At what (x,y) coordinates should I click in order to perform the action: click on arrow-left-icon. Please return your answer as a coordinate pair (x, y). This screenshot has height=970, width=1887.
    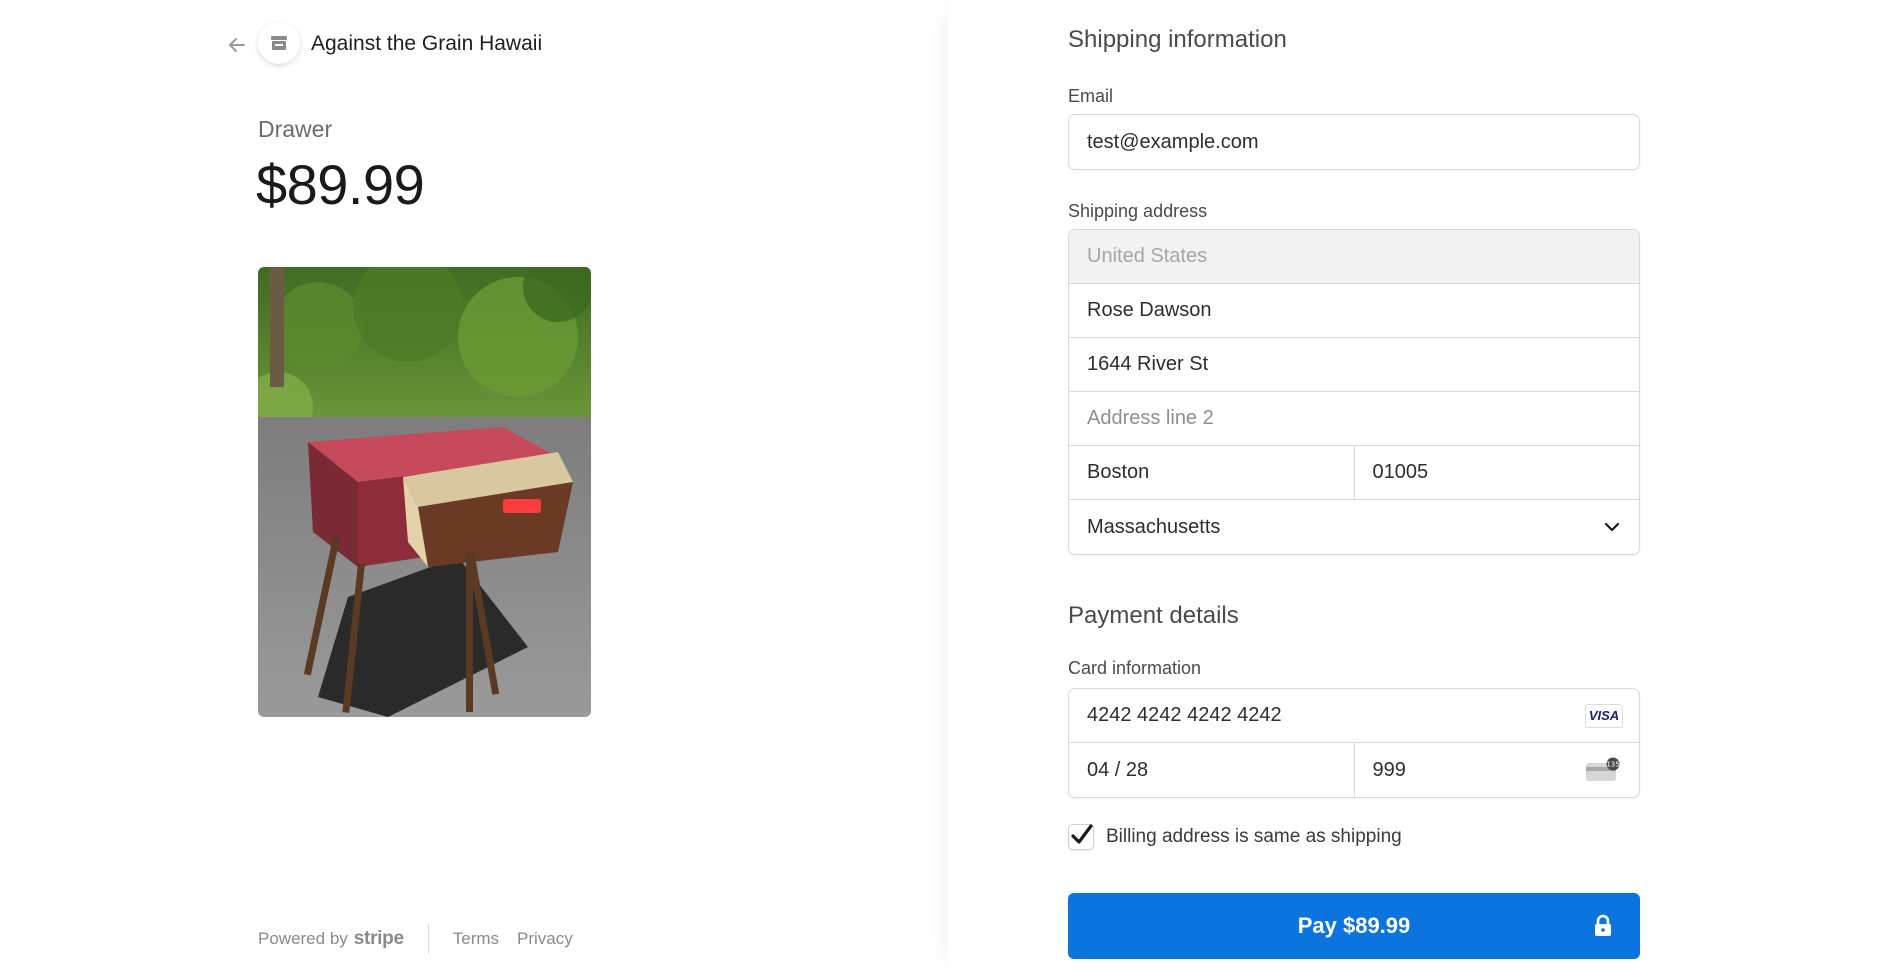
    Looking at the image, I should click on (237, 45).